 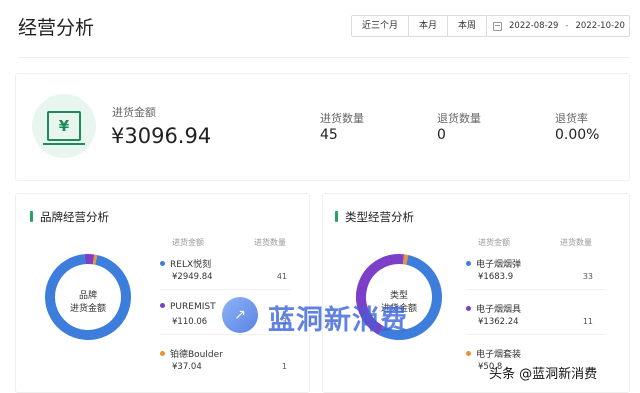 What do you see at coordinates (576, 242) in the screenshot?
I see `type-col-qty-header: 进货数量` at bounding box center [576, 242].